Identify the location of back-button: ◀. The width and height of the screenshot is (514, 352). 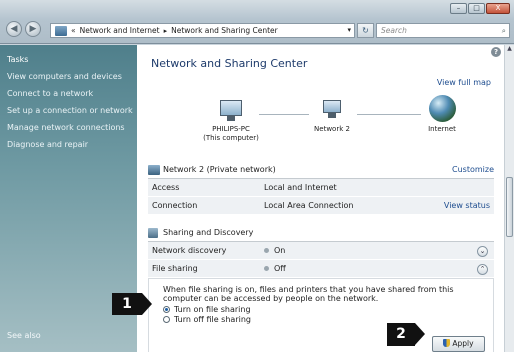
(14, 29).